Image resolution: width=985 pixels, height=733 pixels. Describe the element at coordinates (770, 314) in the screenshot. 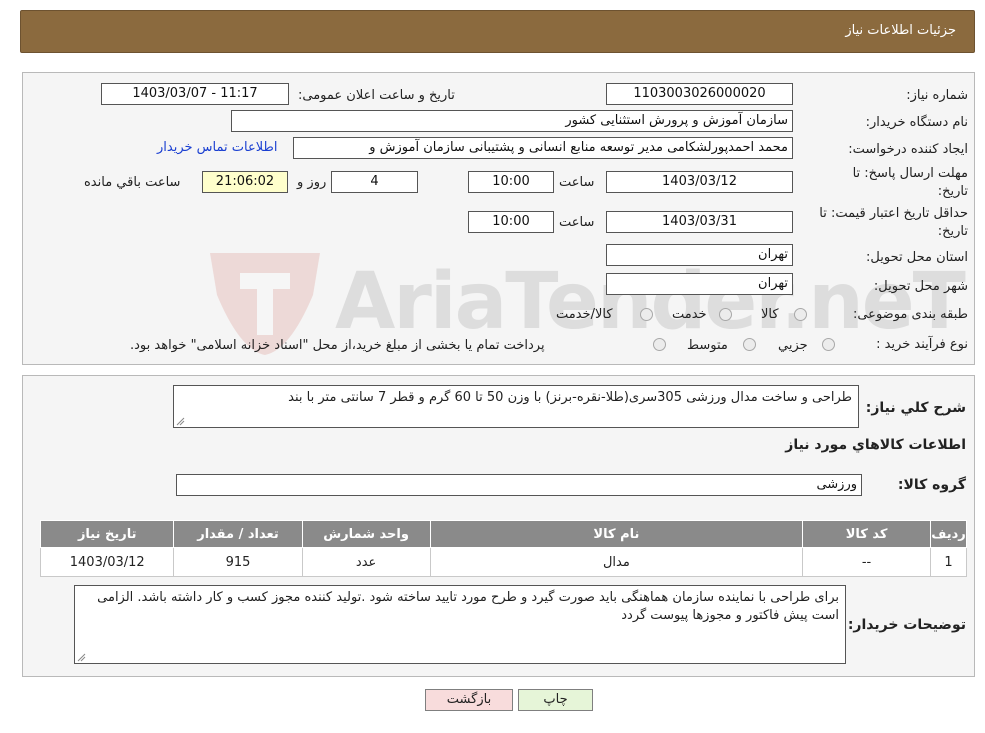

I see `category-goods-label: کالا` at that location.